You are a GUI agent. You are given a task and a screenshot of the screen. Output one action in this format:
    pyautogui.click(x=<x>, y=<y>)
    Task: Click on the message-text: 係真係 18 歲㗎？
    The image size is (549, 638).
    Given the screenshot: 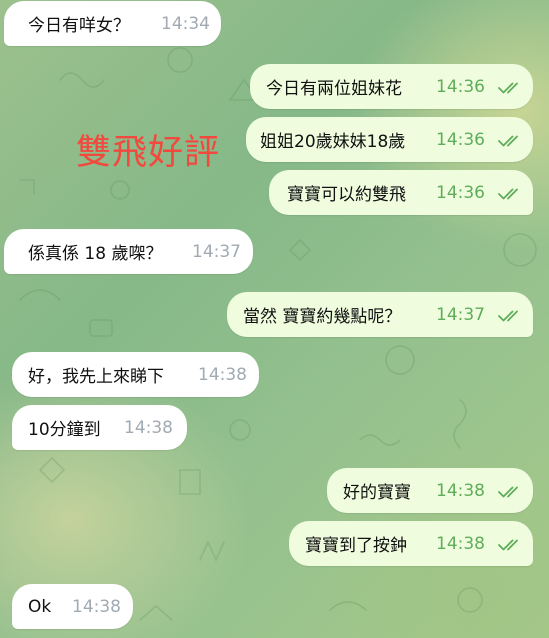 What is the action you would take?
    pyautogui.click(x=95, y=254)
    